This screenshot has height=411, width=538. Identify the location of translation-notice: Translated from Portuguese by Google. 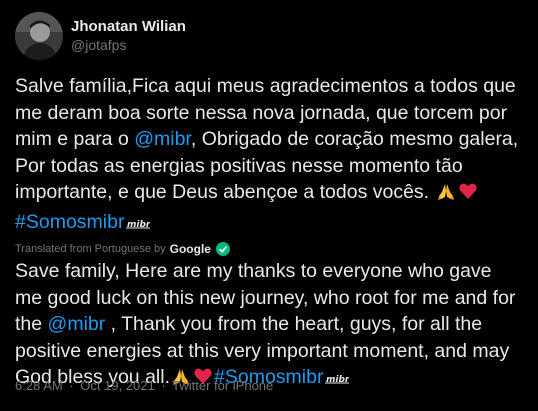
(268, 249).